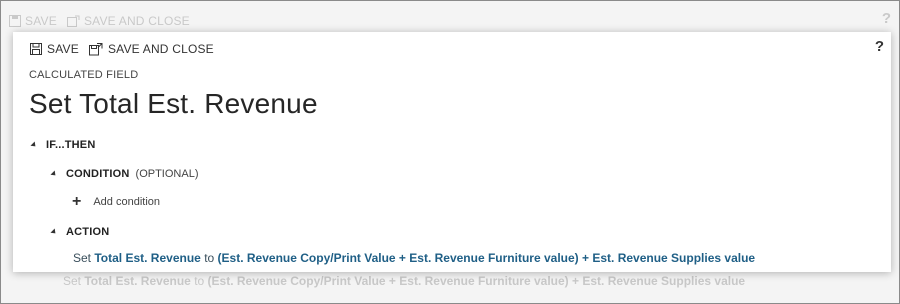 This screenshot has height=304, width=900. I want to click on formula-plus-operator: +, so click(586, 258).